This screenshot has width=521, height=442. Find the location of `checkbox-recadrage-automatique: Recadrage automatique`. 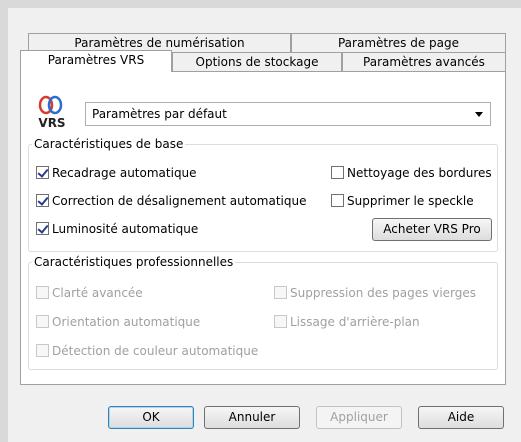

checkbox-recadrage-automatique: Recadrage automatique is located at coordinates (116, 173).